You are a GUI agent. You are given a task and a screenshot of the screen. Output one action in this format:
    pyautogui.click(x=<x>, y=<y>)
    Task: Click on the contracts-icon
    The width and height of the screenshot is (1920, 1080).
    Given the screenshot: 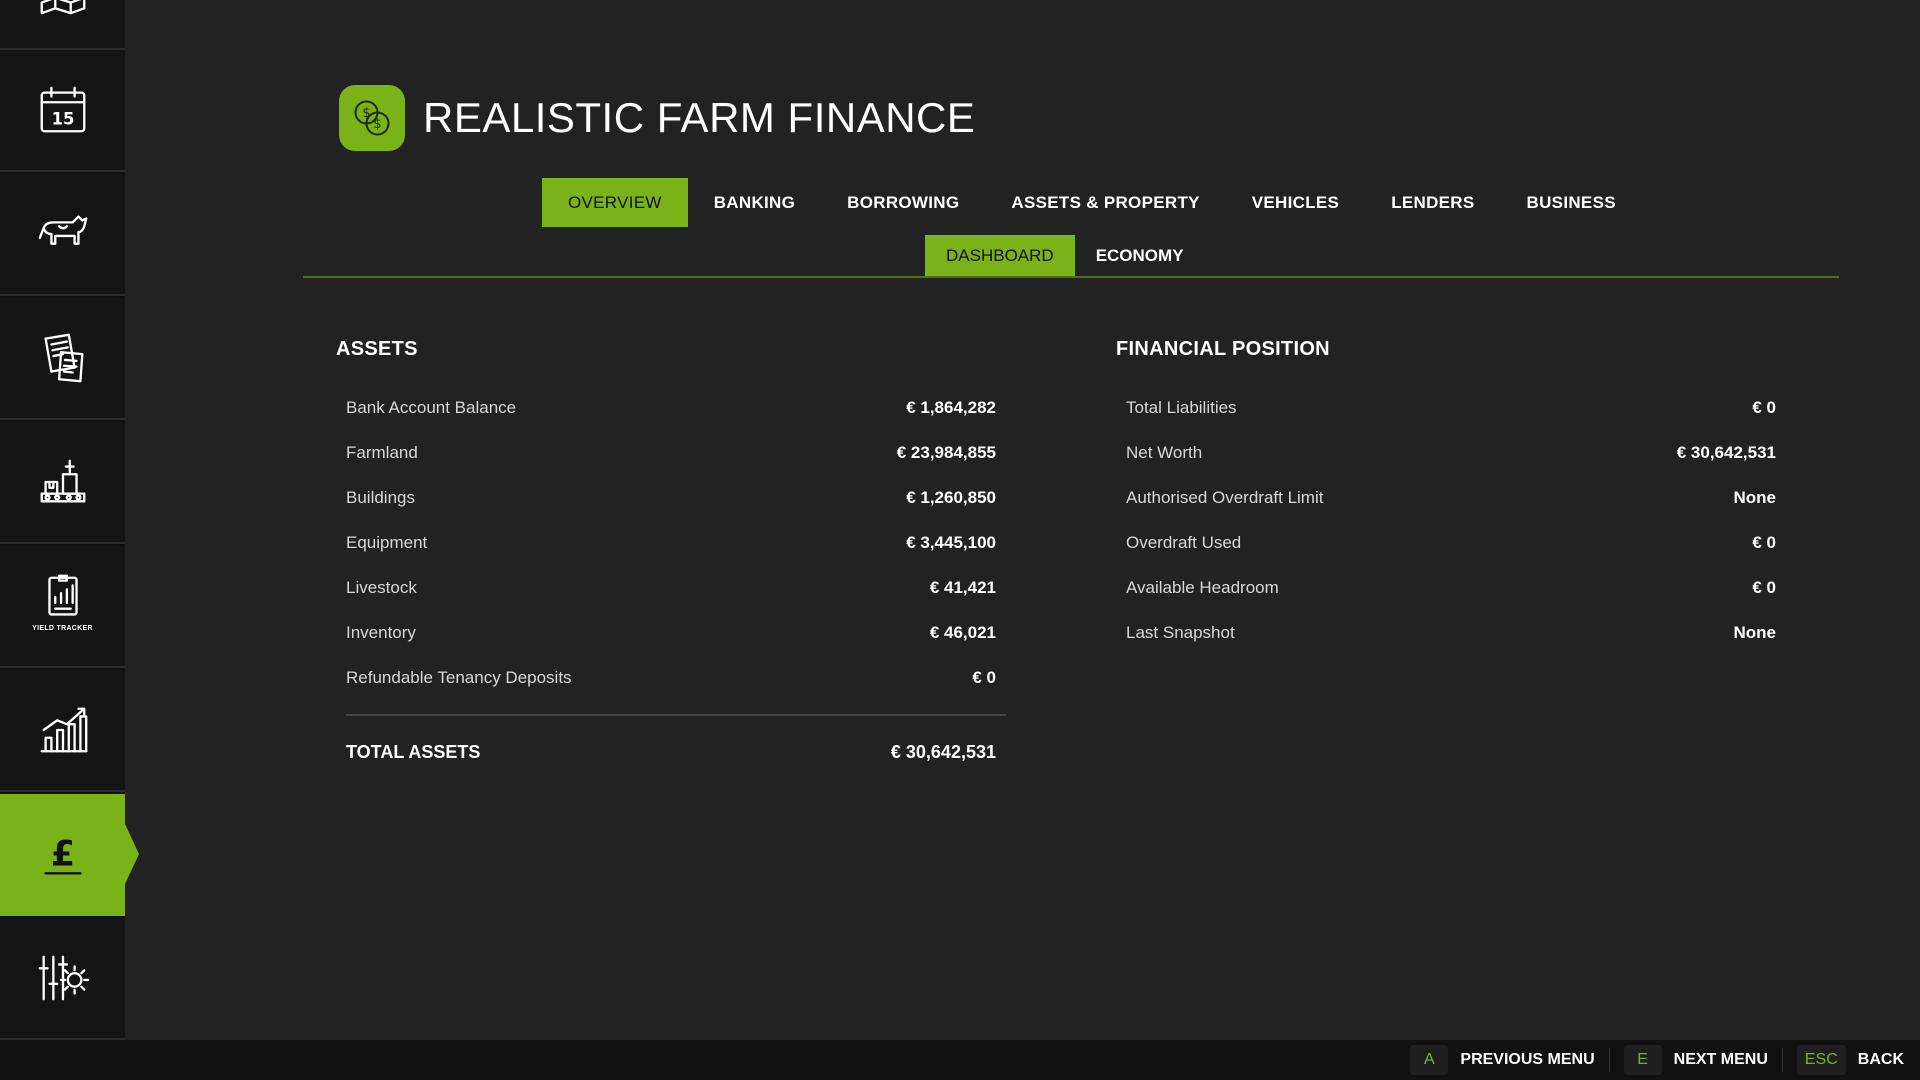 What is the action you would take?
    pyautogui.click(x=63, y=358)
    